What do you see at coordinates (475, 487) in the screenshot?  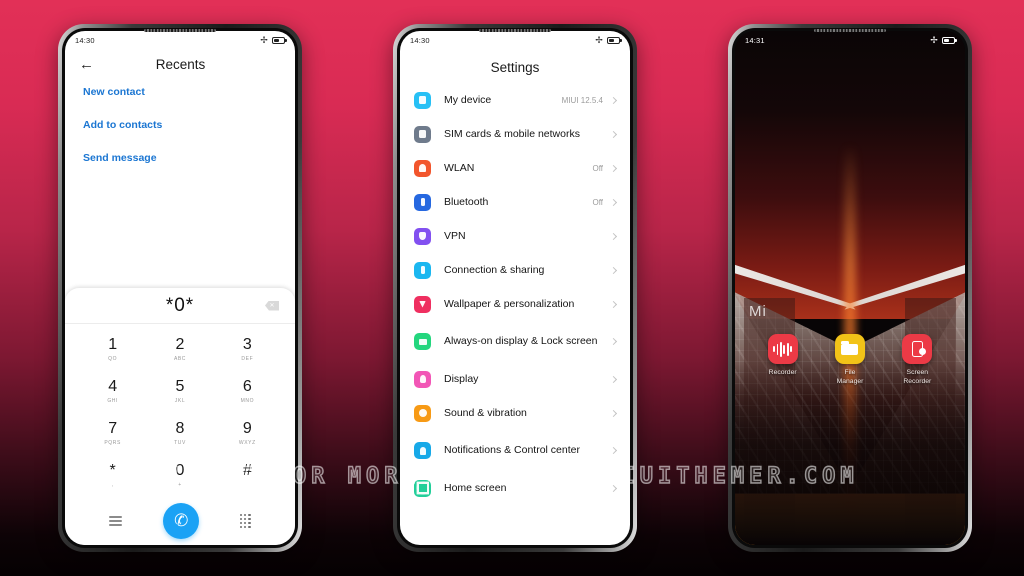 I see `settings-item-label: Home screen` at bounding box center [475, 487].